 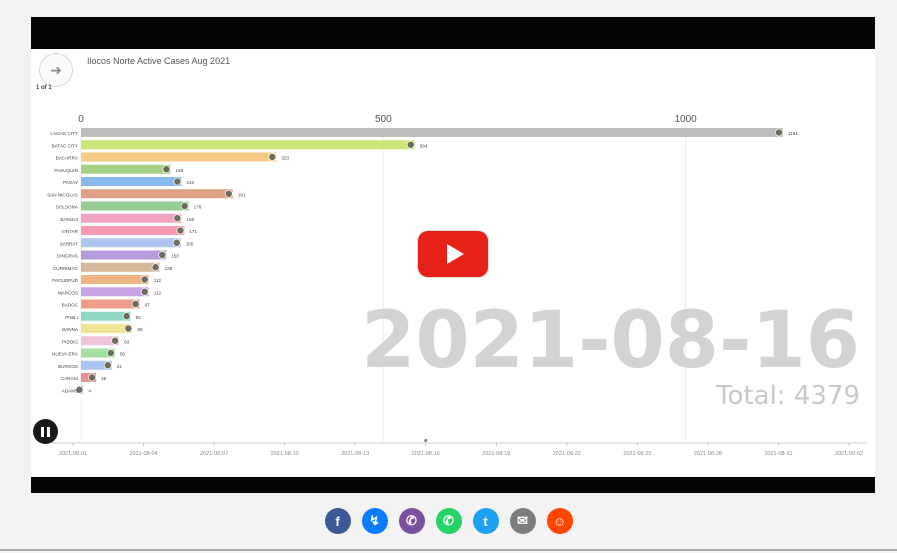 I want to click on category-label: CARASI, so click(x=69, y=378).